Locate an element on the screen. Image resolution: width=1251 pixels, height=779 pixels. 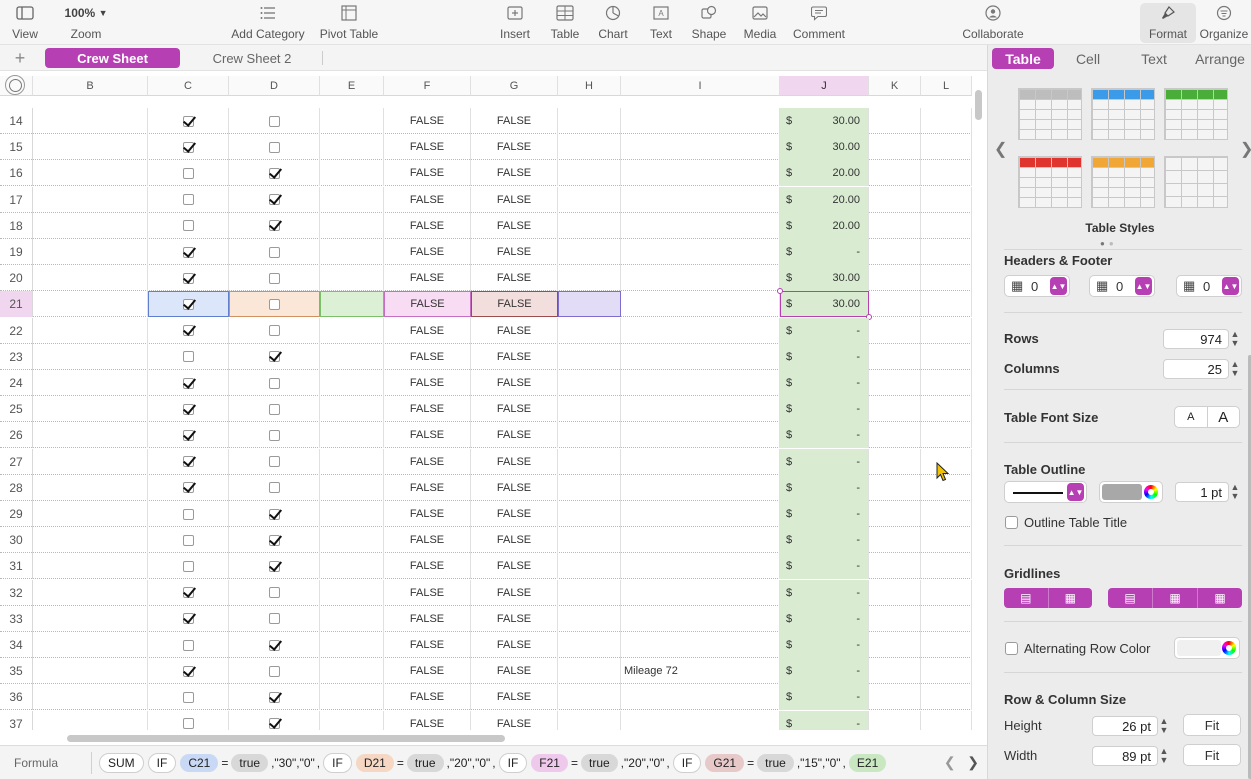
formula-reference-token: D21 is located at coordinates (374, 763).